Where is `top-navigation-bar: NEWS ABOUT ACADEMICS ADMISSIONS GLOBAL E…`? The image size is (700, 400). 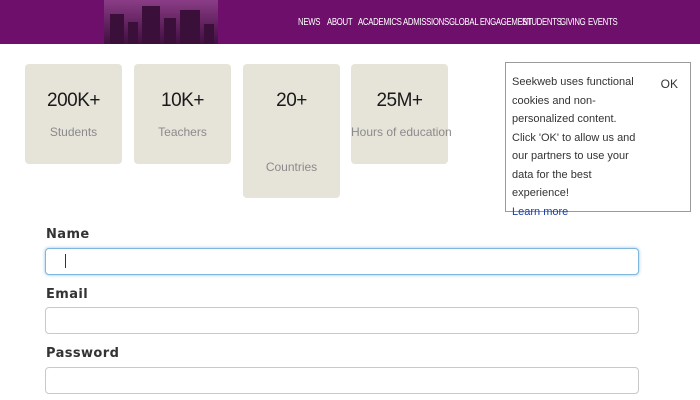 top-navigation-bar: NEWS ABOUT ACADEMICS ADMISSIONS GLOBAL E… is located at coordinates (350, 22).